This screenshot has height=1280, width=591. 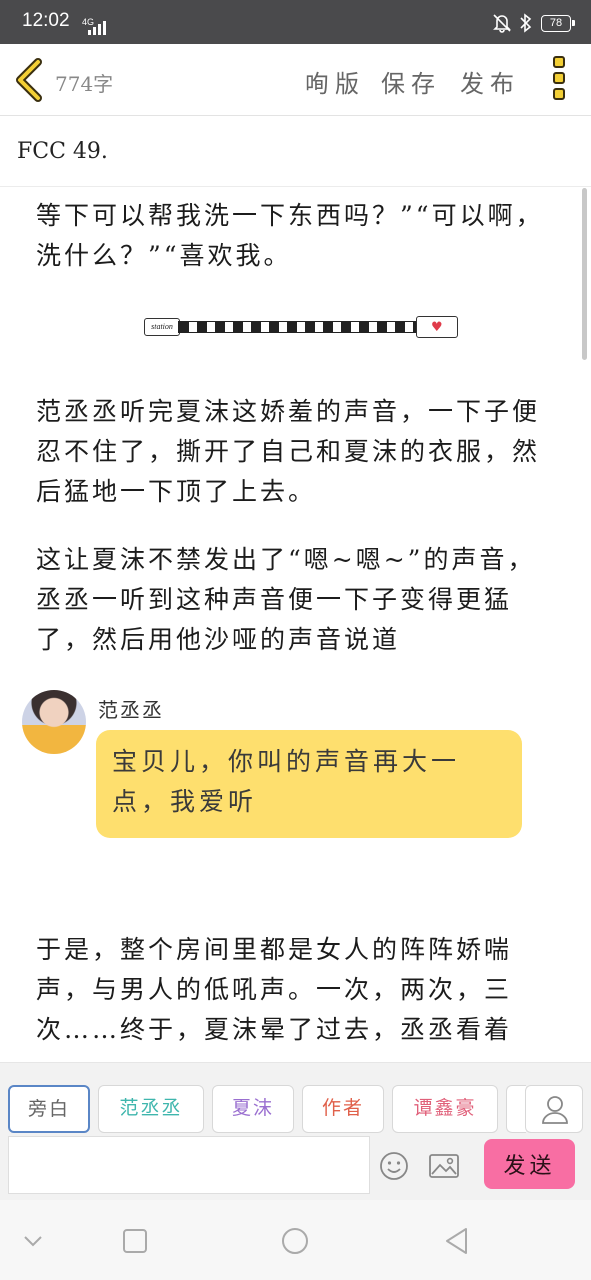 What do you see at coordinates (558, 23) in the screenshot?
I see `battery-icon: 78` at bounding box center [558, 23].